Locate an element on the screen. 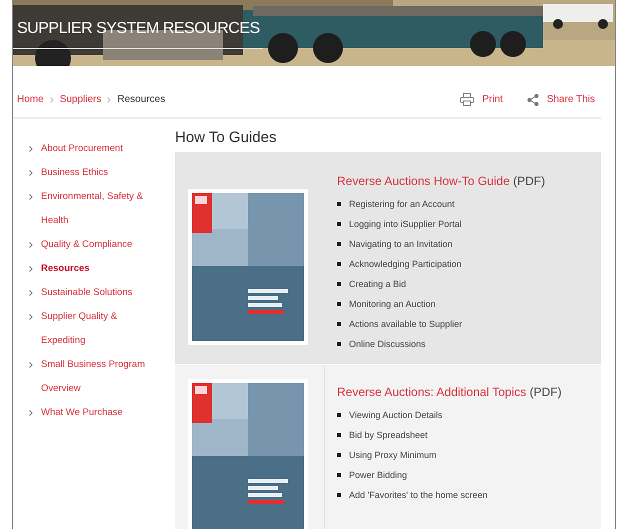  sidebar-link: About Procurement is located at coordinates (82, 149).